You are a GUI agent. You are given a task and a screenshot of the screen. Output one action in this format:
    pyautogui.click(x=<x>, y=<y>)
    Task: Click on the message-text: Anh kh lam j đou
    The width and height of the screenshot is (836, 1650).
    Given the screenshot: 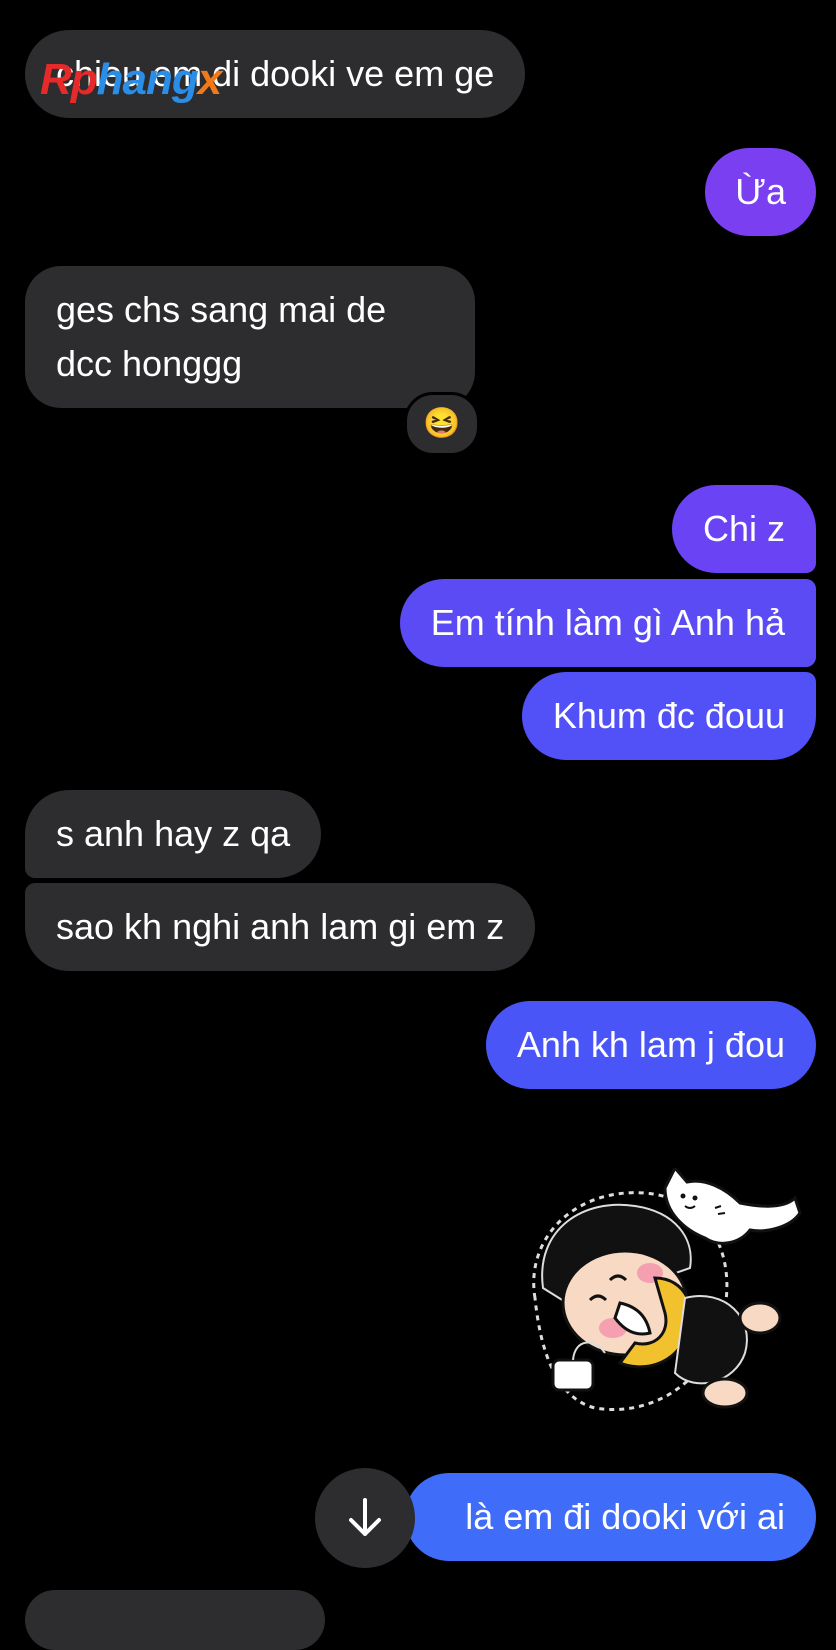 What is the action you would take?
    pyautogui.click(x=650, y=1044)
    